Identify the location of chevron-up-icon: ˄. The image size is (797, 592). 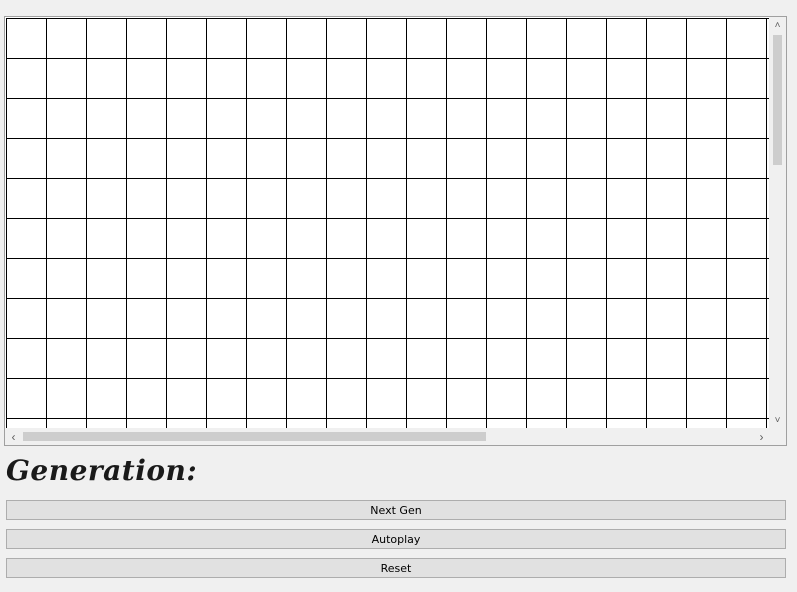
(777, 25).